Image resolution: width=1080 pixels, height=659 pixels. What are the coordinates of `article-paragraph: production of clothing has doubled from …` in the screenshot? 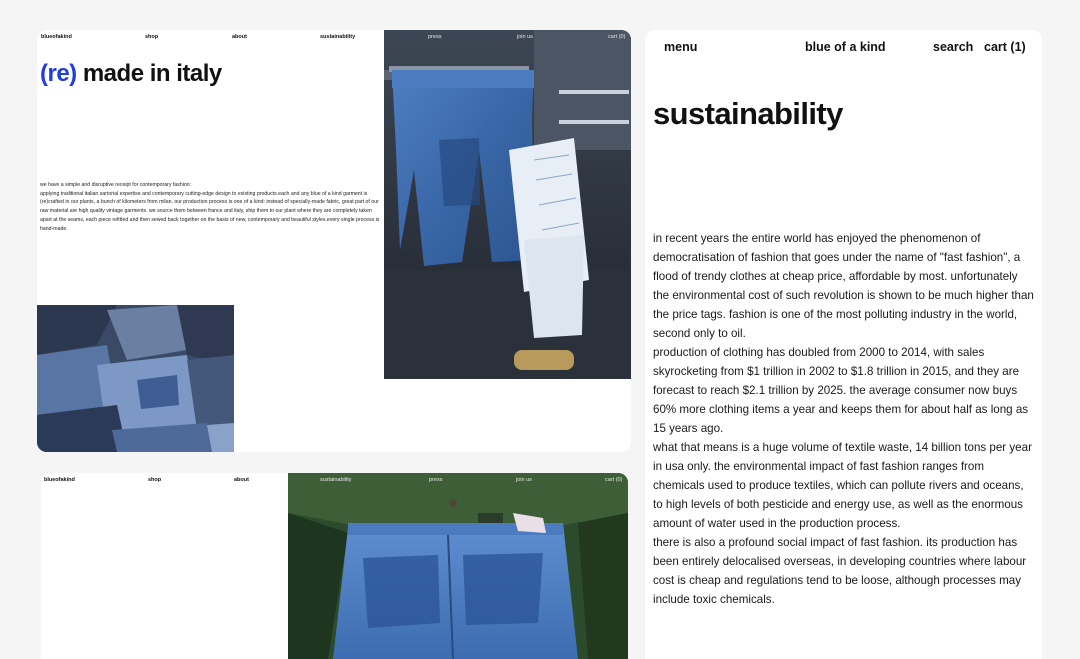 It's located at (841, 390).